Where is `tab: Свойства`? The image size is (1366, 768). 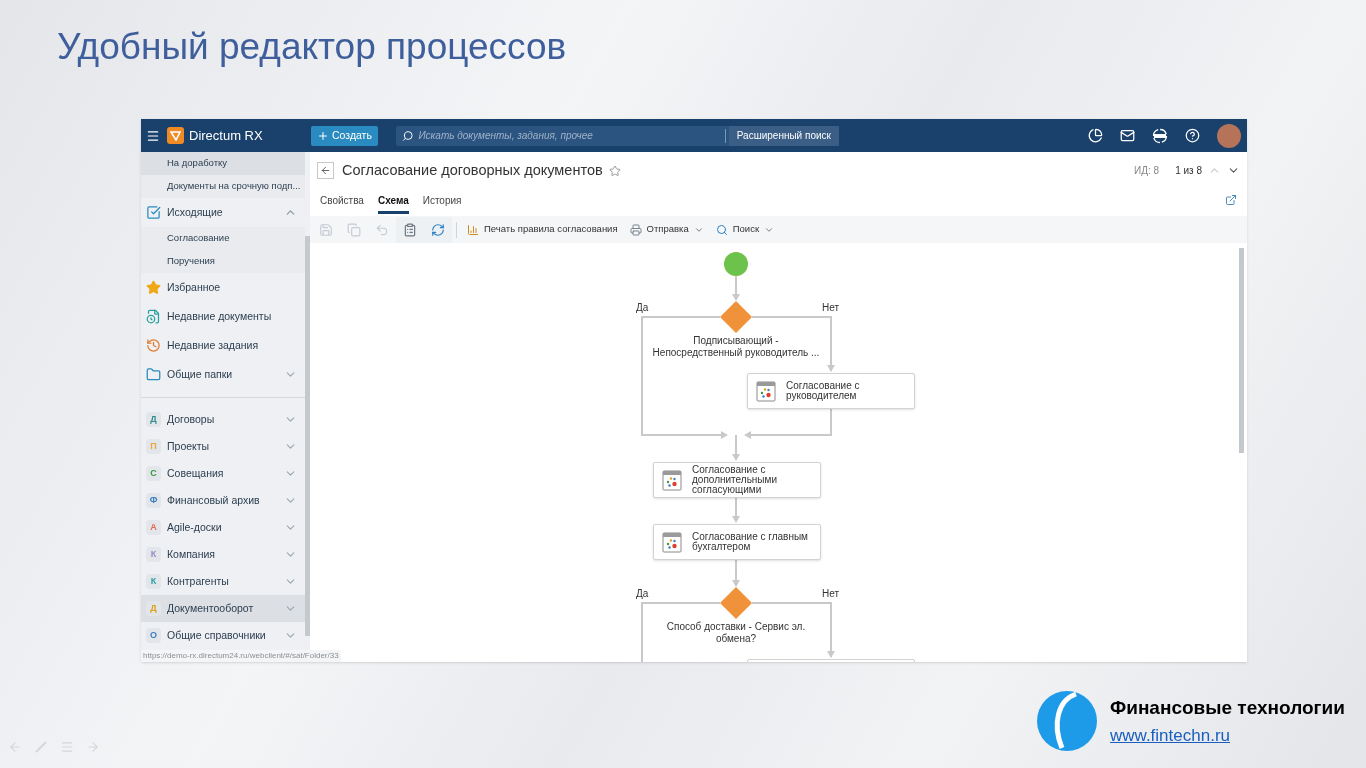
tab: Свойства is located at coordinates (342, 201).